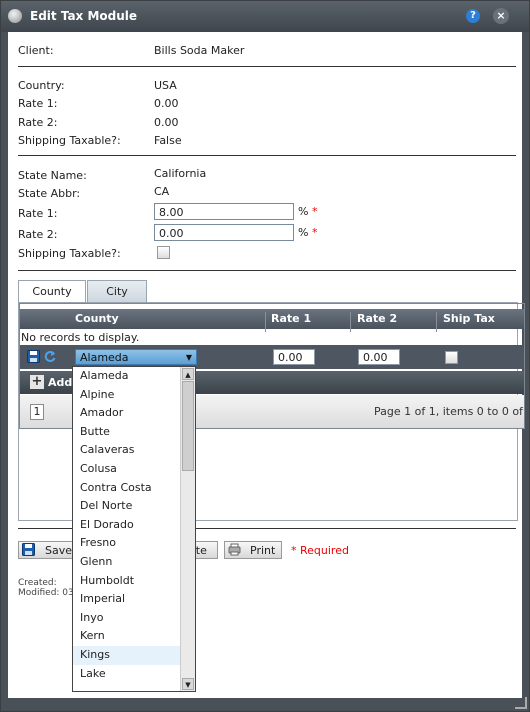  I want to click on scroll-down-icon: ▼, so click(188, 684).